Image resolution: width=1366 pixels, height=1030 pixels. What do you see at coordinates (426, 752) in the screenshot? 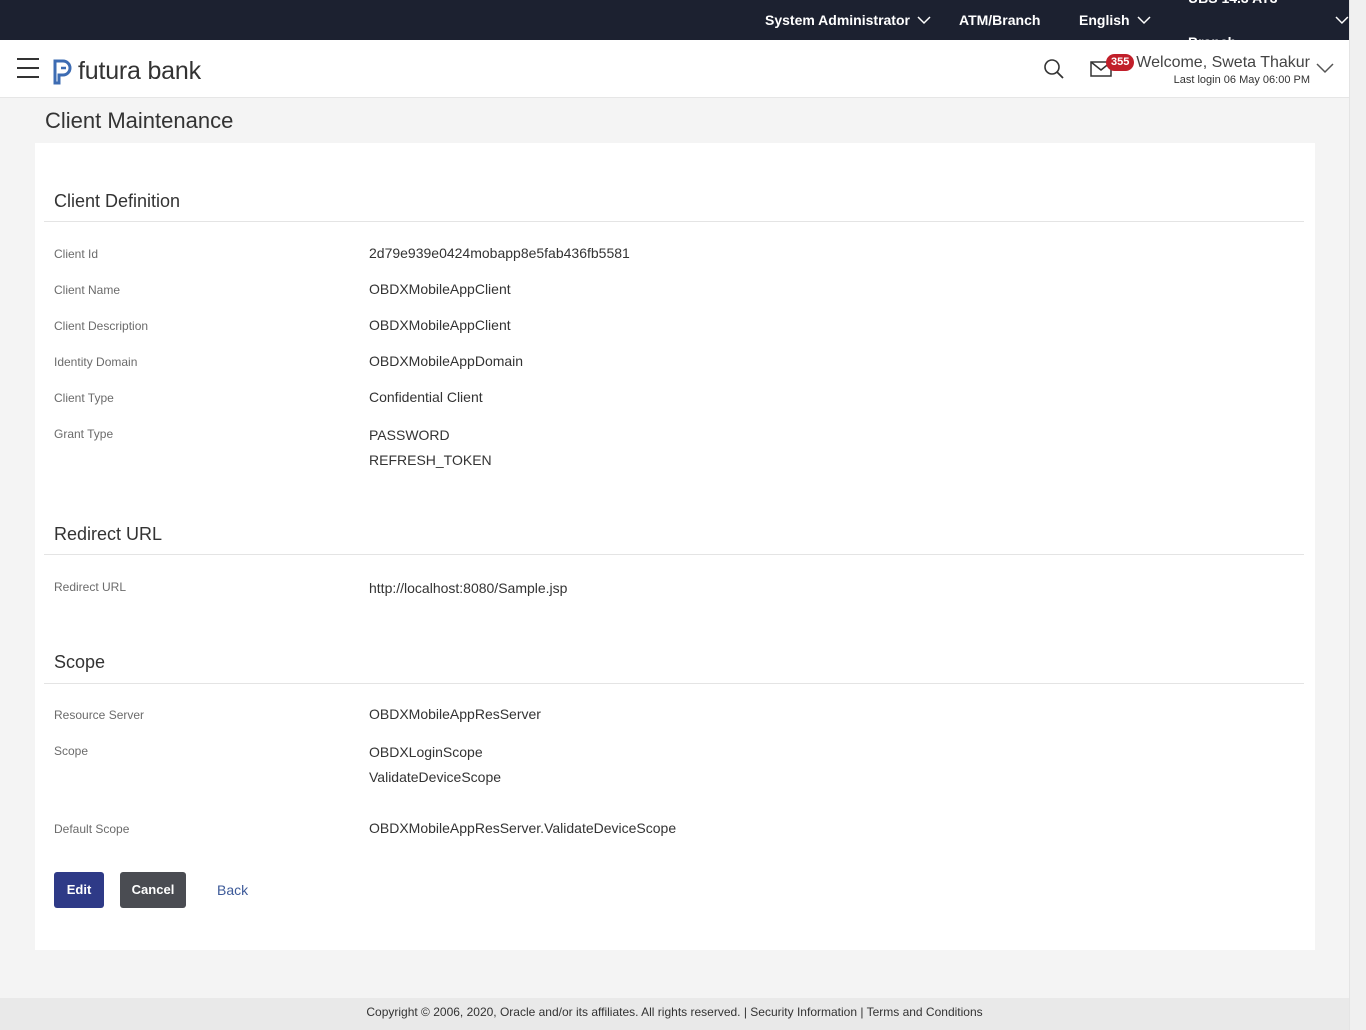
I see `scope-item: OBDXLoginScope` at bounding box center [426, 752].